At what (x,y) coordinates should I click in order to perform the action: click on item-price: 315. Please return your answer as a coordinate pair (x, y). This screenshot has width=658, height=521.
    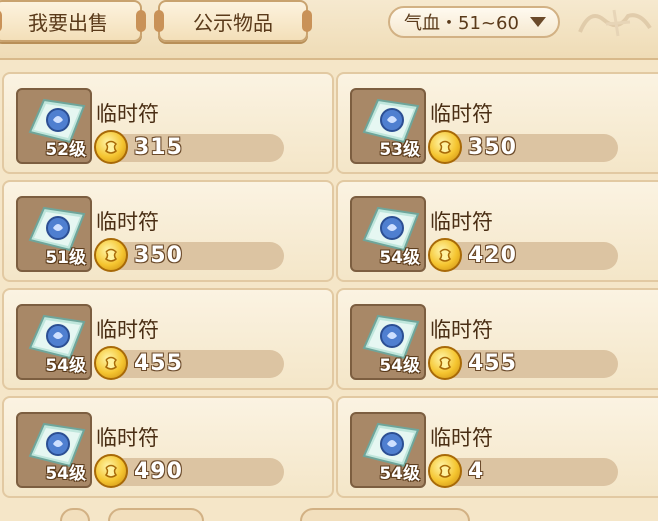
    Looking at the image, I should click on (158, 147).